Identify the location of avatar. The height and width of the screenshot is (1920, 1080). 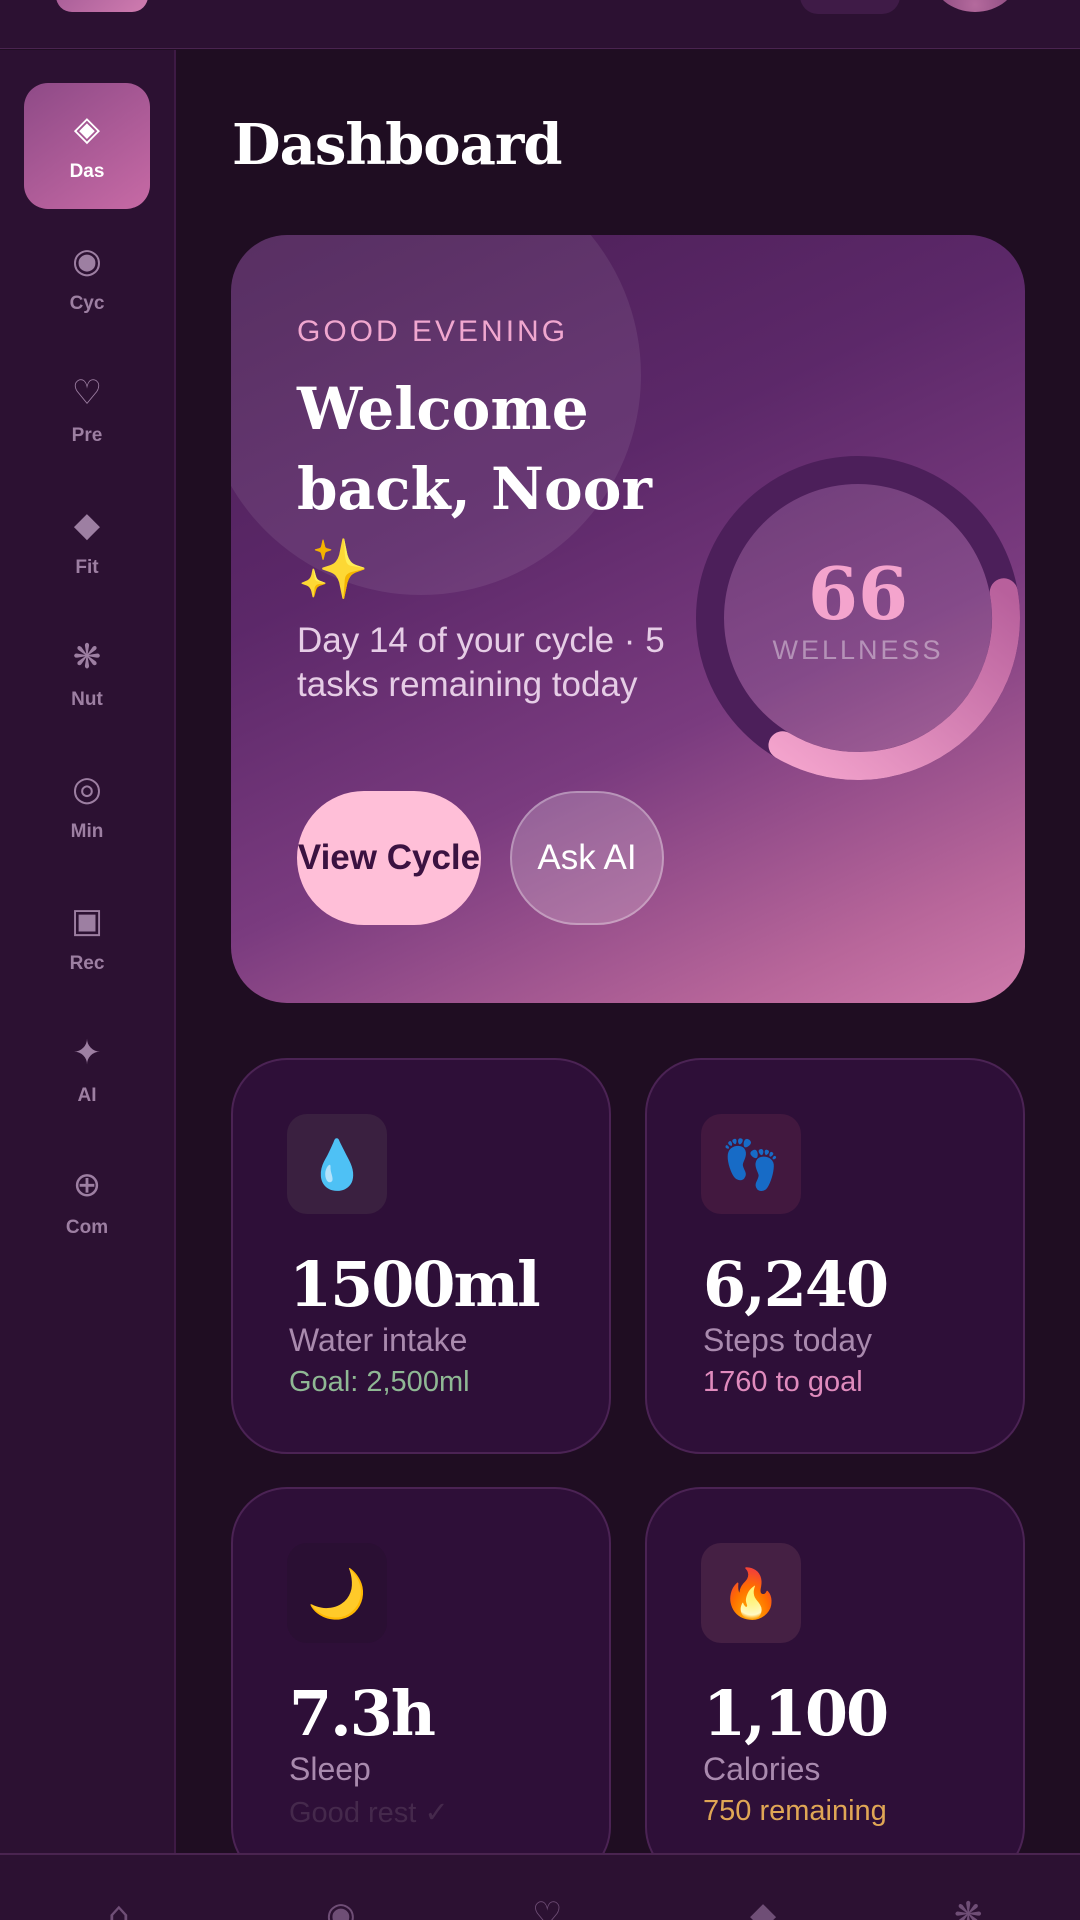
(975, 6).